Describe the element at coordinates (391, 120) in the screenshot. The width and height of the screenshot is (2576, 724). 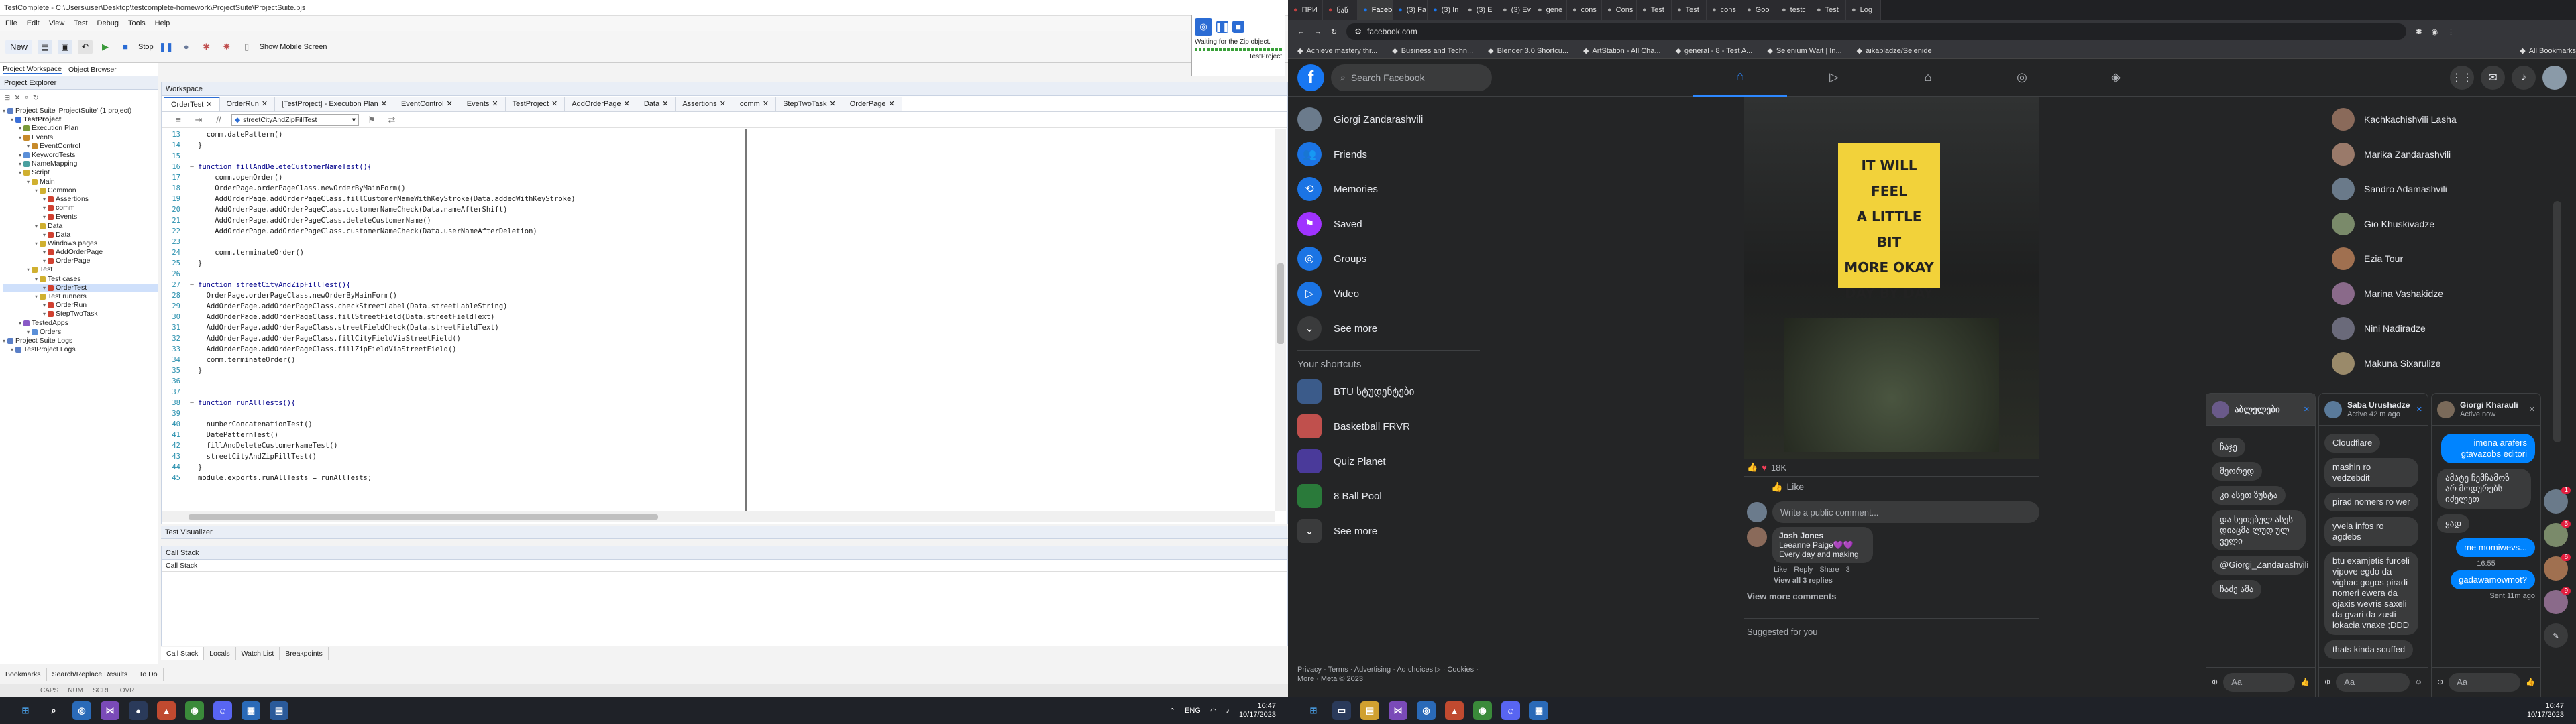
I see `goto-icon: ⇄` at that location.